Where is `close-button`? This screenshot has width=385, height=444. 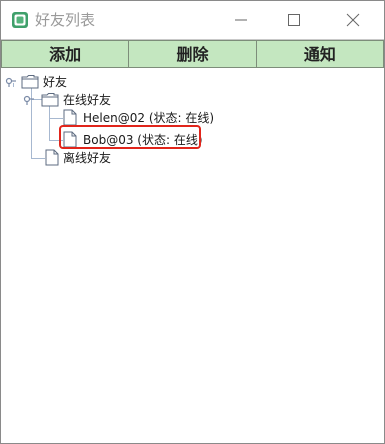 close-button is located at coordinates (353, 20).